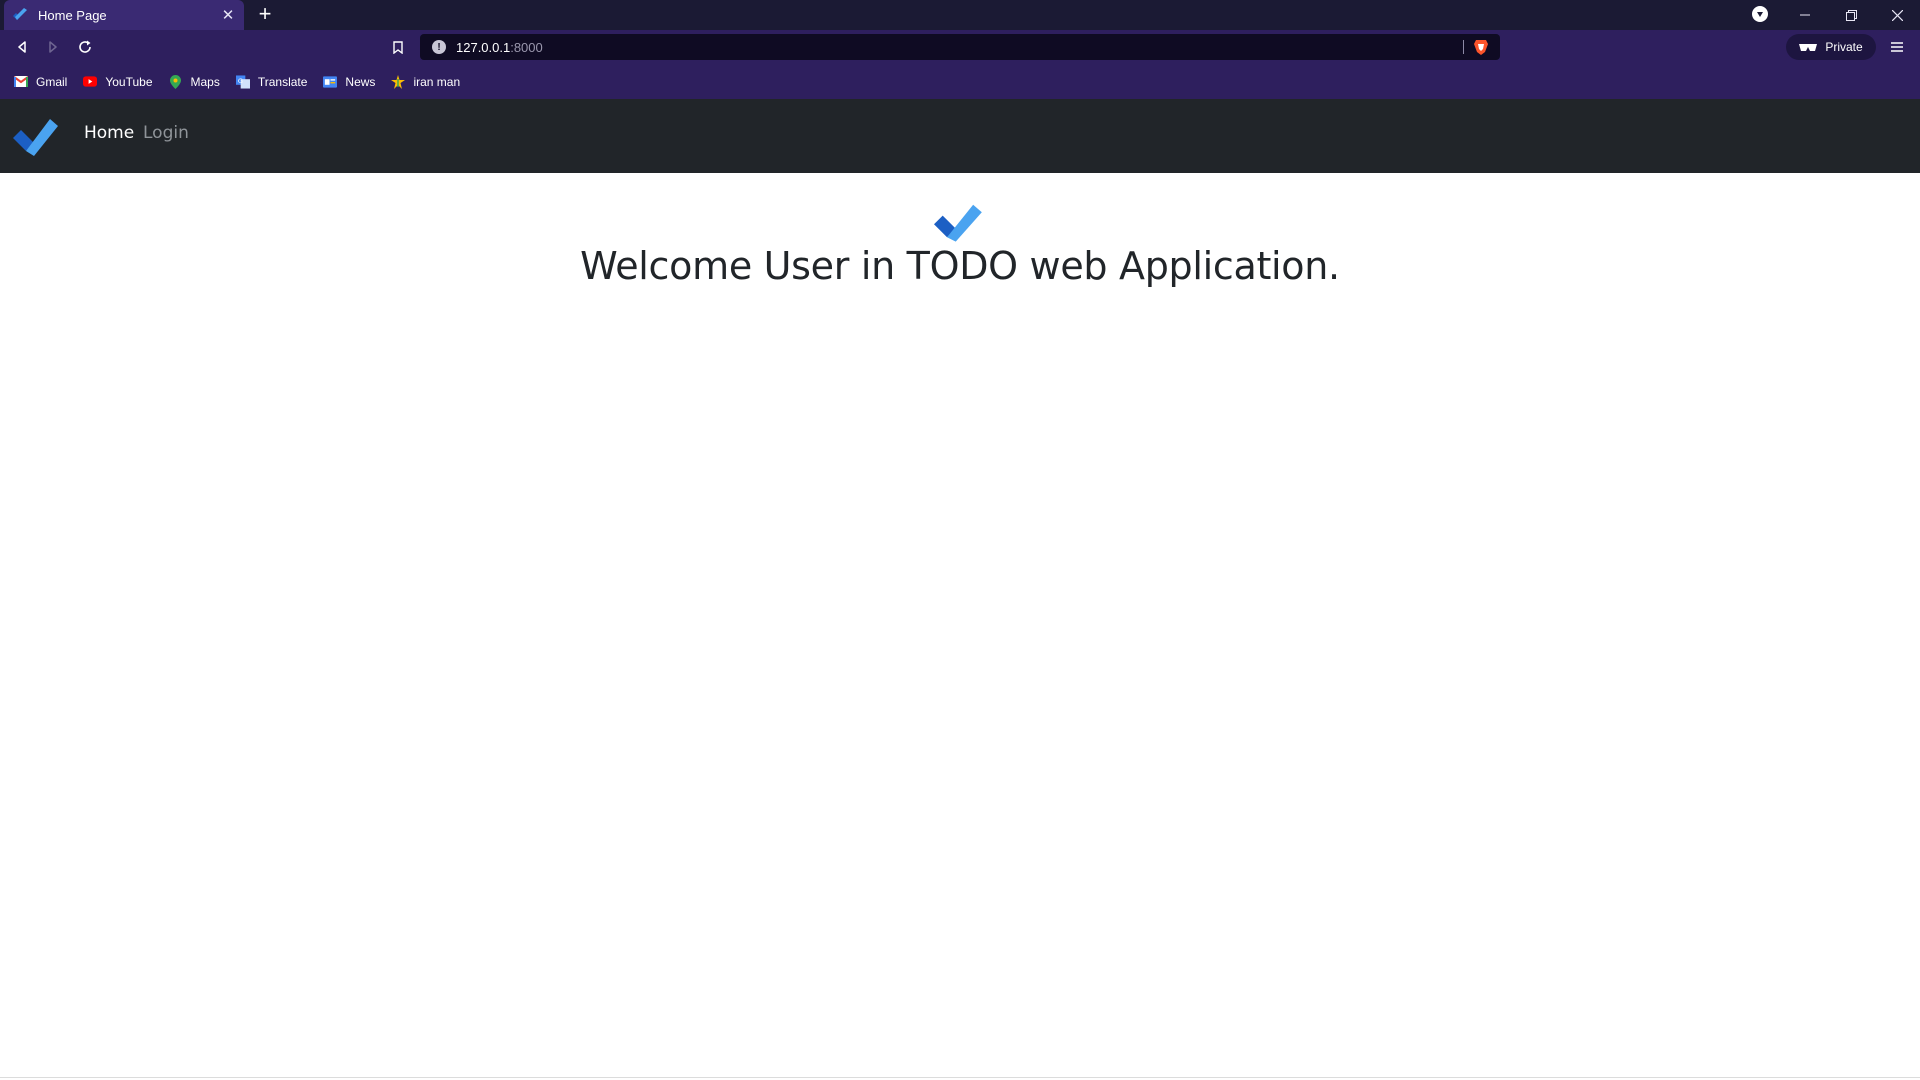  I want to click on new-tab-button: +, so click(265, 14).